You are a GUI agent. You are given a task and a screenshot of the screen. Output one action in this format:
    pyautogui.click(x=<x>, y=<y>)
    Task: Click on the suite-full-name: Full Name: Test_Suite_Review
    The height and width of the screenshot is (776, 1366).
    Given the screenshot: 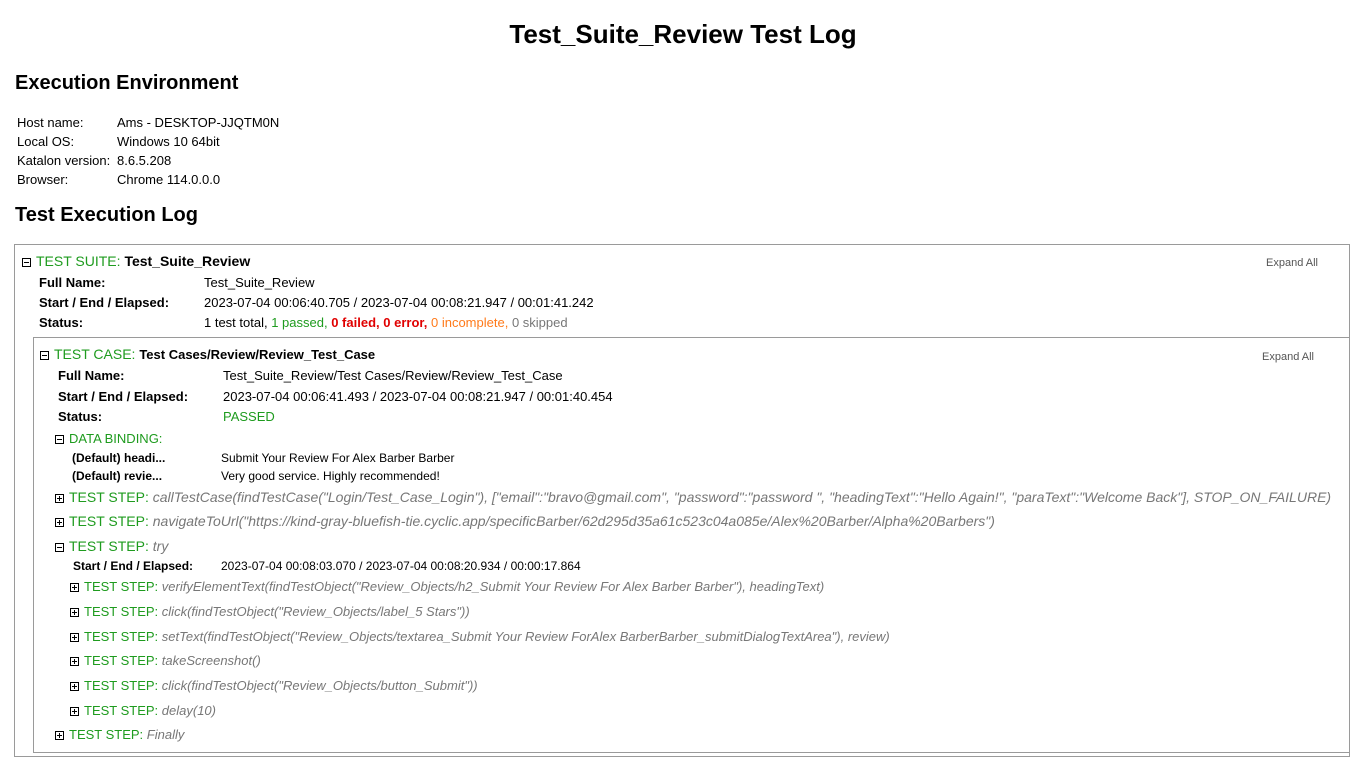 What is the action you would take?
    pyautogui.click(x=177, y=283)
    